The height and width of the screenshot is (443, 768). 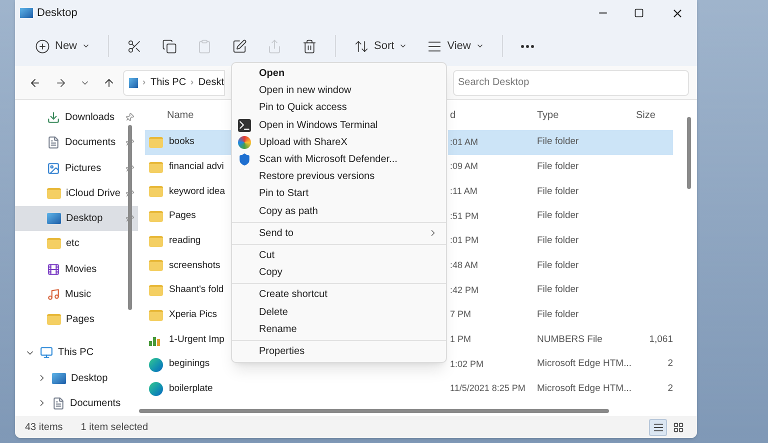 What do you see at coordinates (339, 273) in the screenshot?
I see `menu-item: Copy` at bounding box center [339, 273].